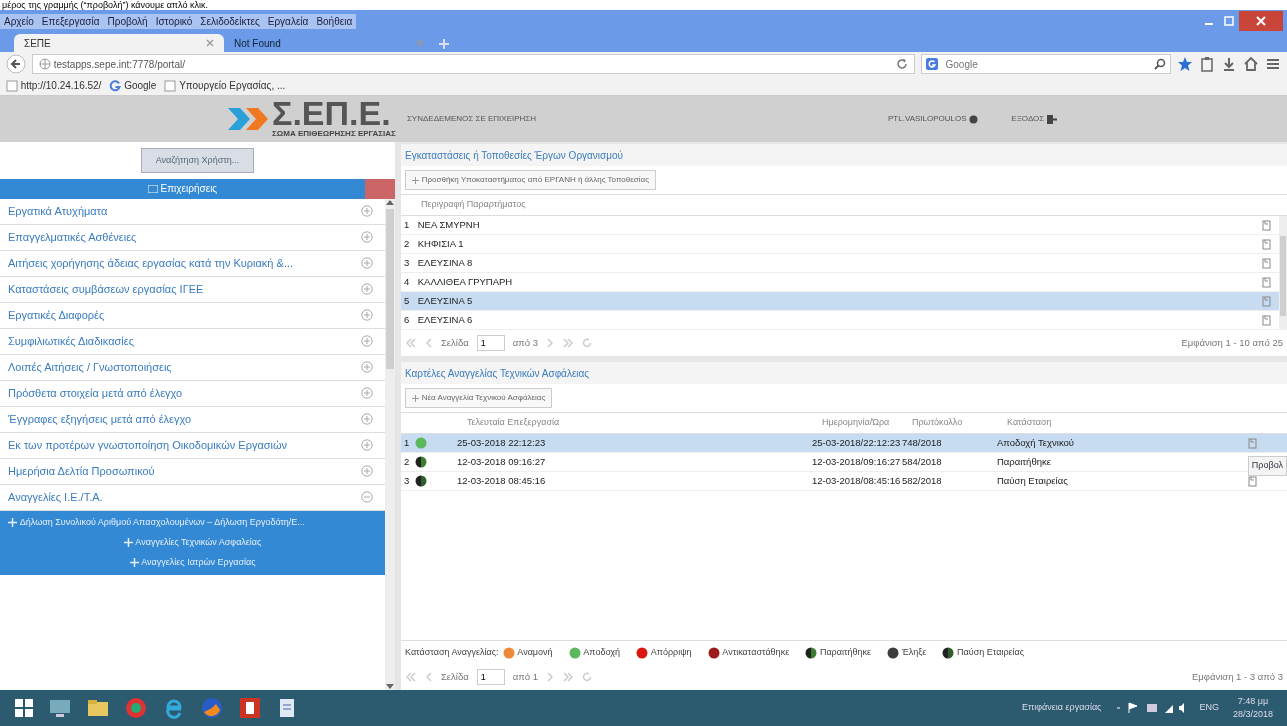 This screenshot has height=726, width=1287. I want to click on legend-label: Κατάσταση Αναγγελίας:, so click(452, 652).